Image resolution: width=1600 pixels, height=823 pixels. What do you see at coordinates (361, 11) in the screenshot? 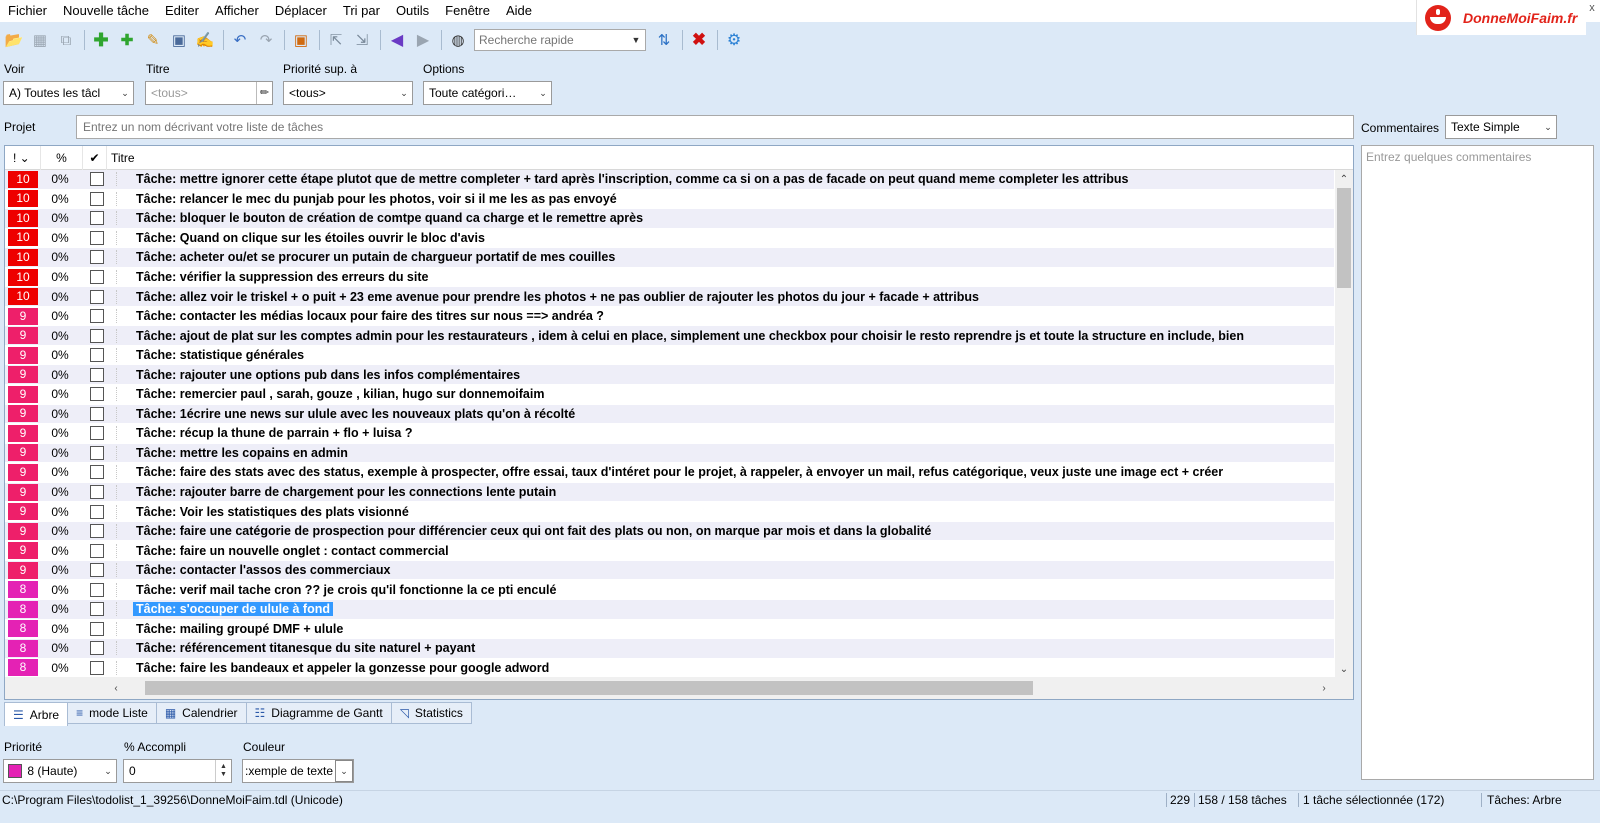
I see `menu-item: Tri par` at bounding box center [361, 11].